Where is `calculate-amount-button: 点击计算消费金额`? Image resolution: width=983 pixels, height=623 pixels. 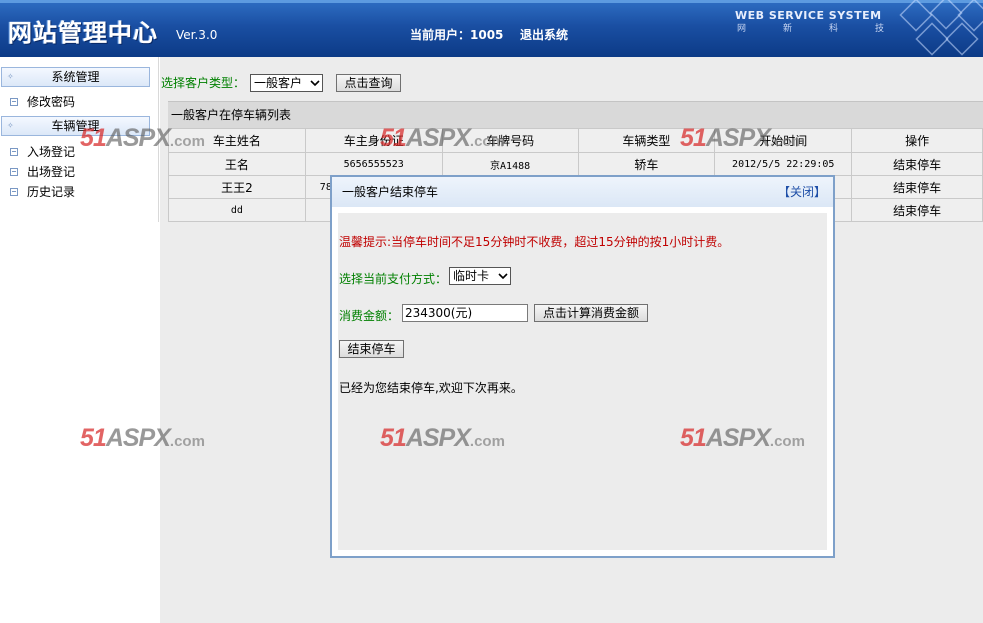
calculate-amount-button: 点击计算消费金额 is located at coordinates (591, 313).